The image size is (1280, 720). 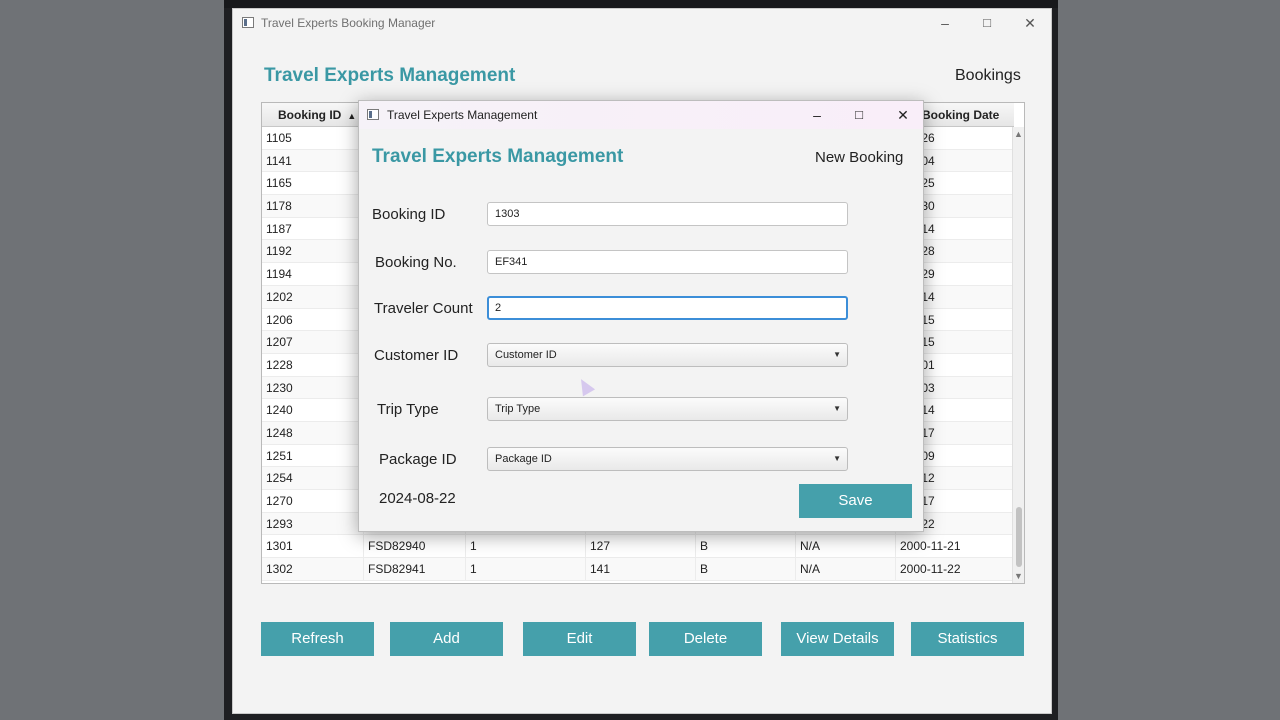 I want to click on table-cell-date: 2000-11-21, so click(x=955, y=546).